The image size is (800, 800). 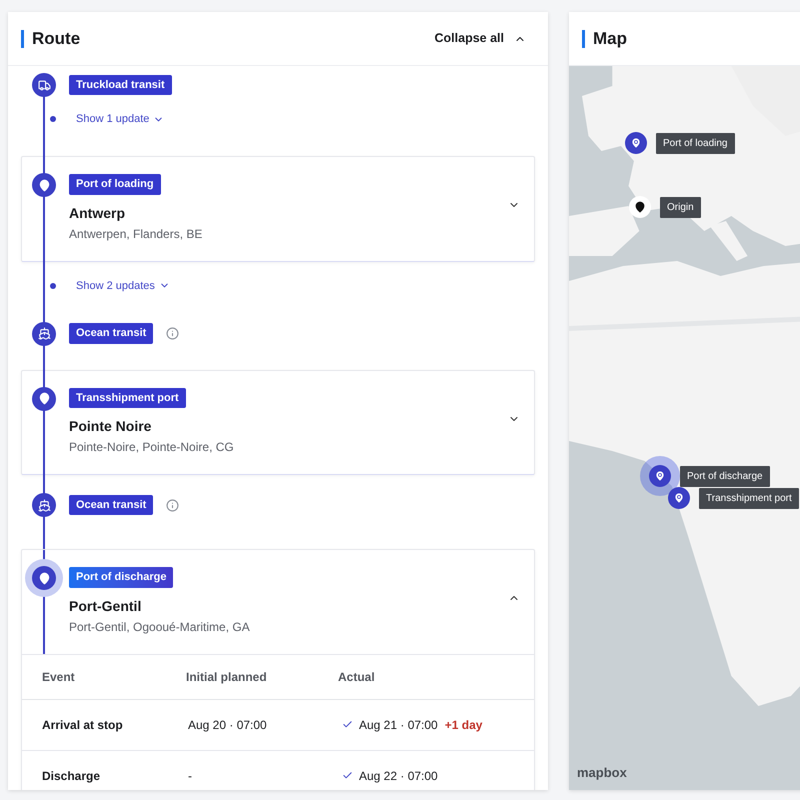 I want to click on stop-name: Port-Gentil, so click(x=105, y=606).